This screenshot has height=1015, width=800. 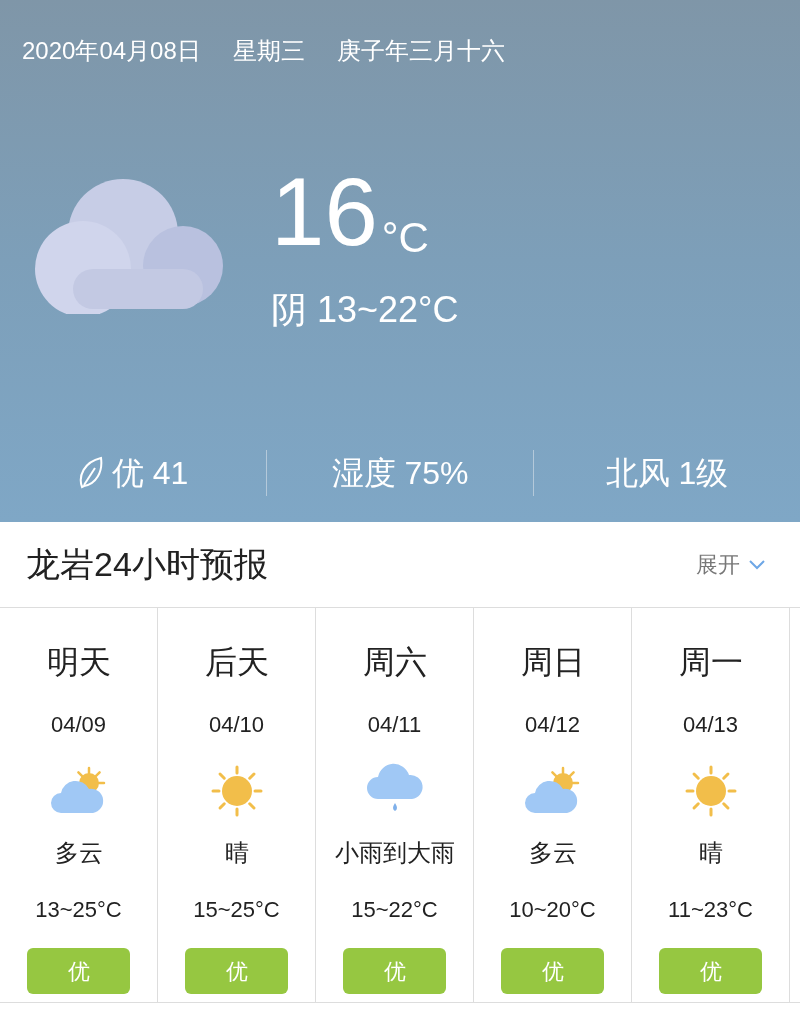 What do you see at coordinates (150, 473) in the screenshot?
I see `stat-text: 优 41` at bounding box center [150, 473].